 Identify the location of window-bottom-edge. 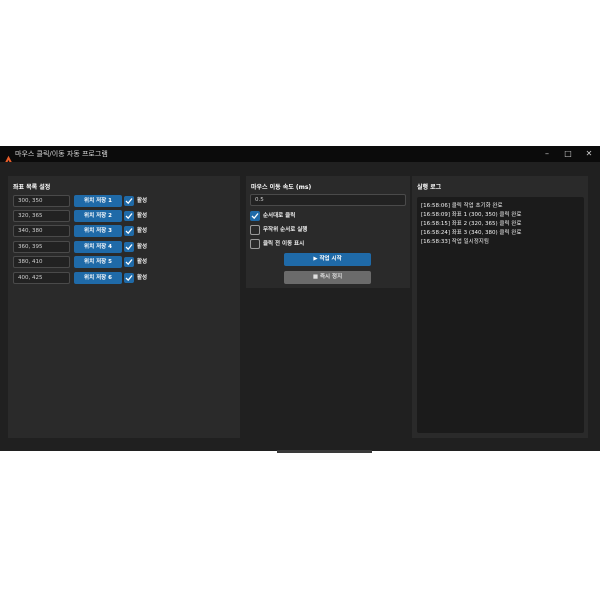
(324, 451).